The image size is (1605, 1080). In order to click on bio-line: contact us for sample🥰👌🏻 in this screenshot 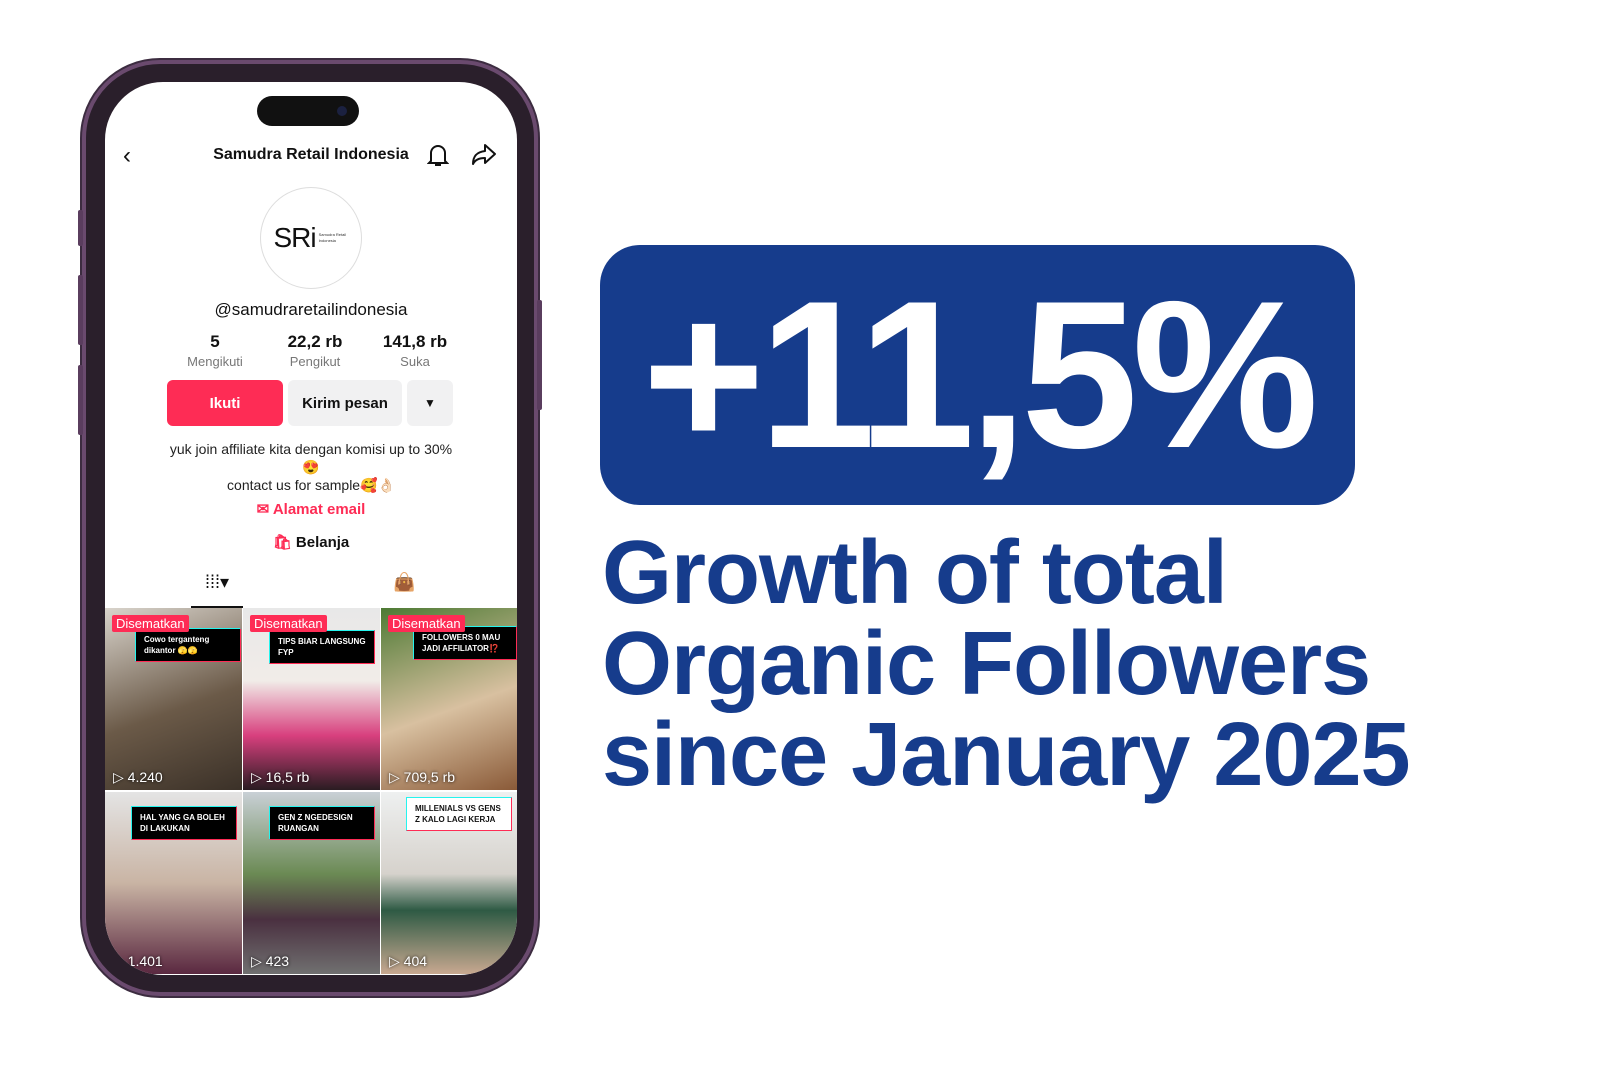, I will do `click(311, 485)`.